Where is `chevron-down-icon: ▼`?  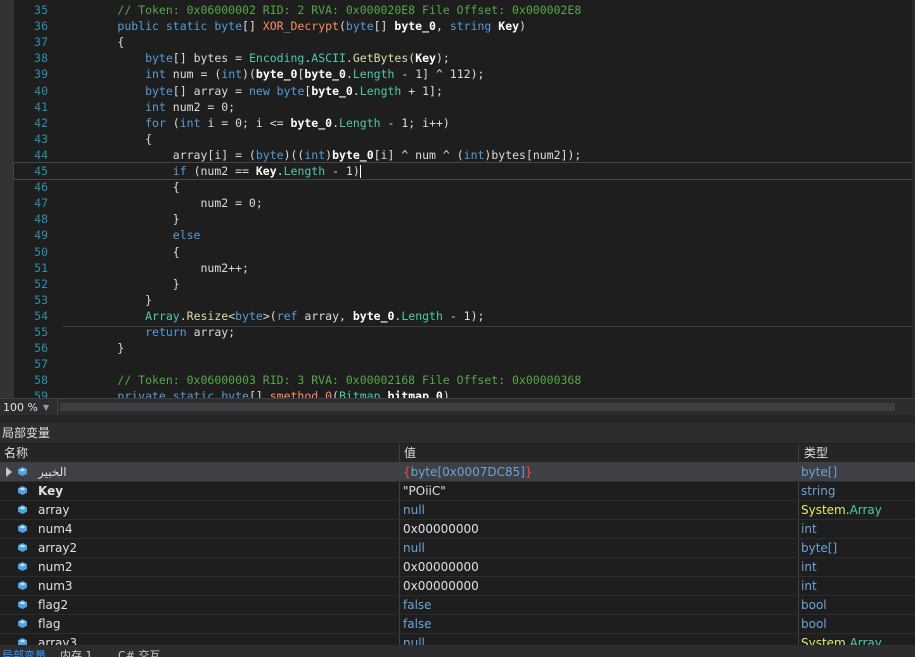 chevron-down-icon: ▼ is located at coordinates (46, 407).